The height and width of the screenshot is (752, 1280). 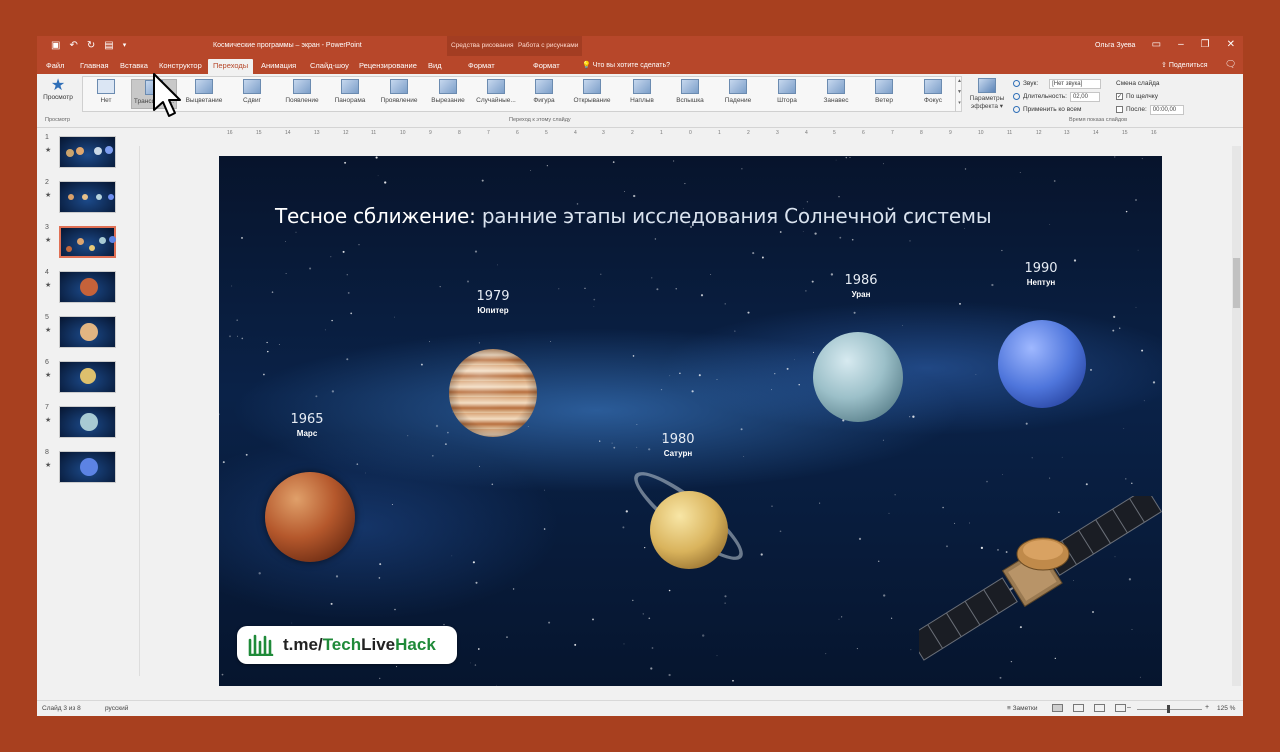 I want to click on thumbnail-planet, so click(x=69, y=249).